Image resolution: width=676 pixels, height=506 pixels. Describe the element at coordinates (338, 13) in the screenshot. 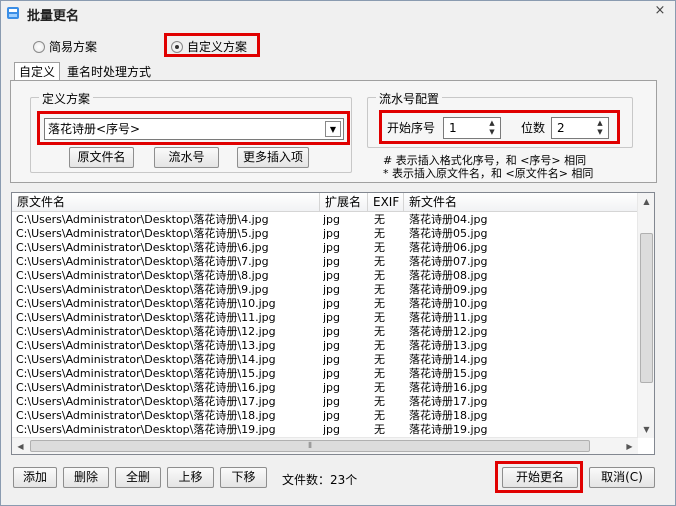

I see `title-bar: 批量更名 ×` at that location.